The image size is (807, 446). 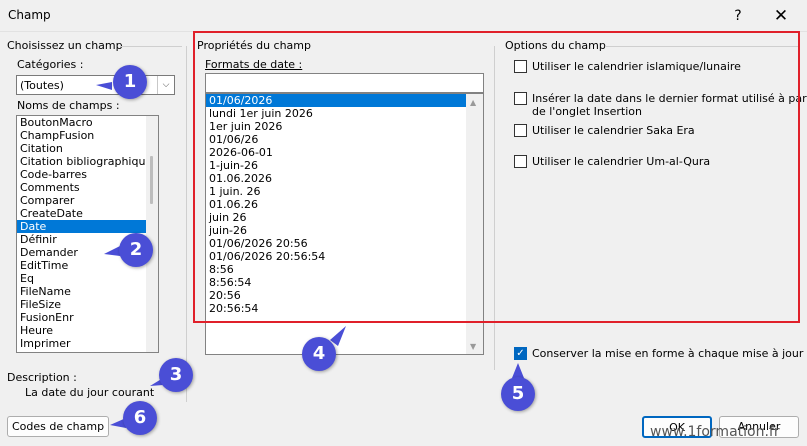 What do you see at coordinates (104, 86) in the screenshot?
I see `badge-1-pointer` at bounding box center [104, 86].